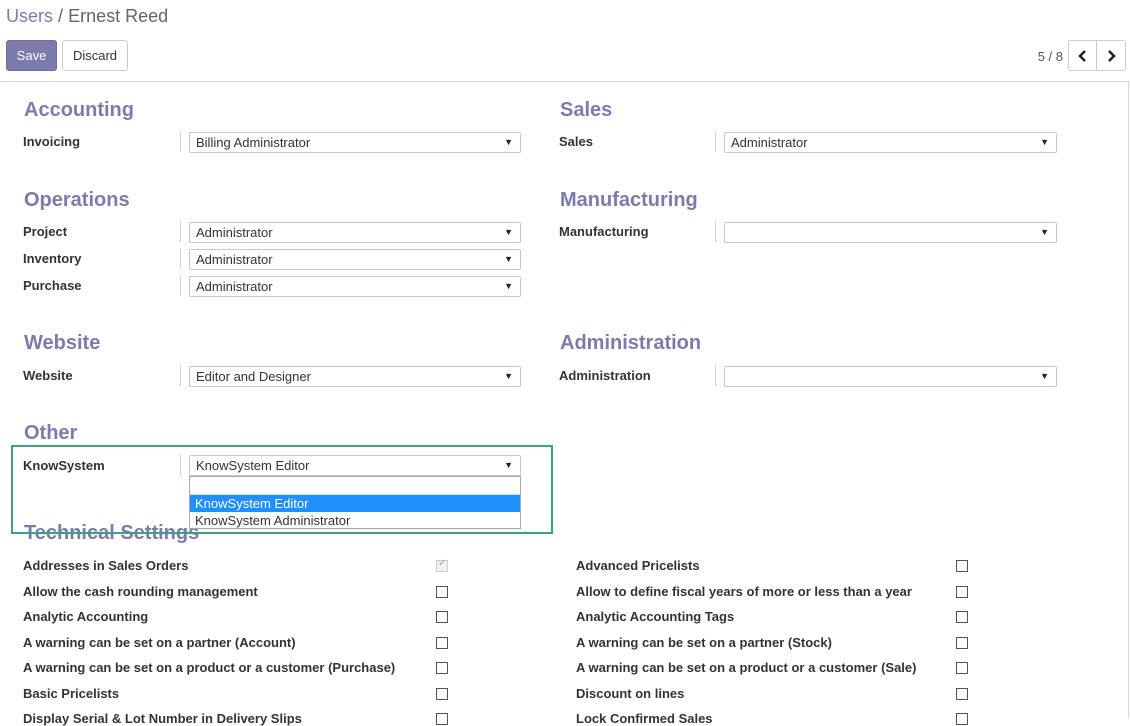  I want to click on field-label-project: Project, so click(45, 231).